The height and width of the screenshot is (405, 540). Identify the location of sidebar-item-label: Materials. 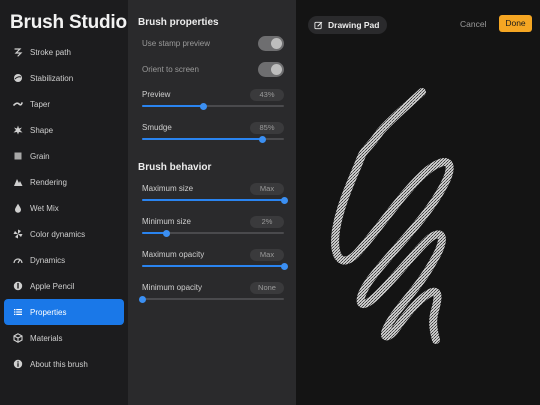
(46, 338).